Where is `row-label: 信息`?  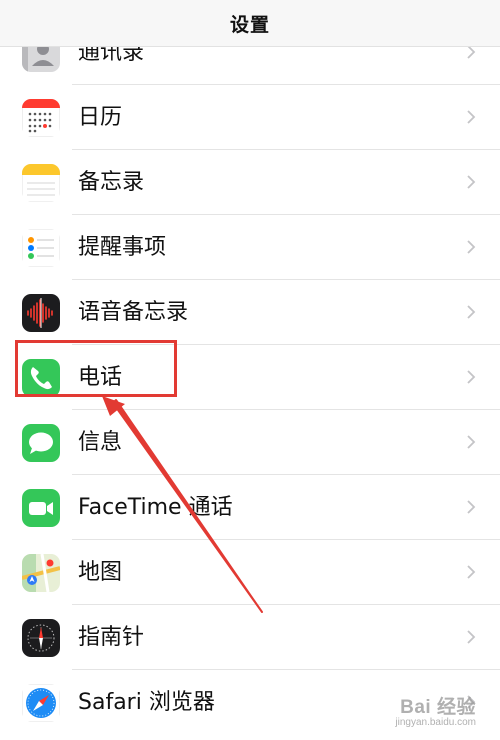
row-label: 信息 is located at coordinates (100, 442).